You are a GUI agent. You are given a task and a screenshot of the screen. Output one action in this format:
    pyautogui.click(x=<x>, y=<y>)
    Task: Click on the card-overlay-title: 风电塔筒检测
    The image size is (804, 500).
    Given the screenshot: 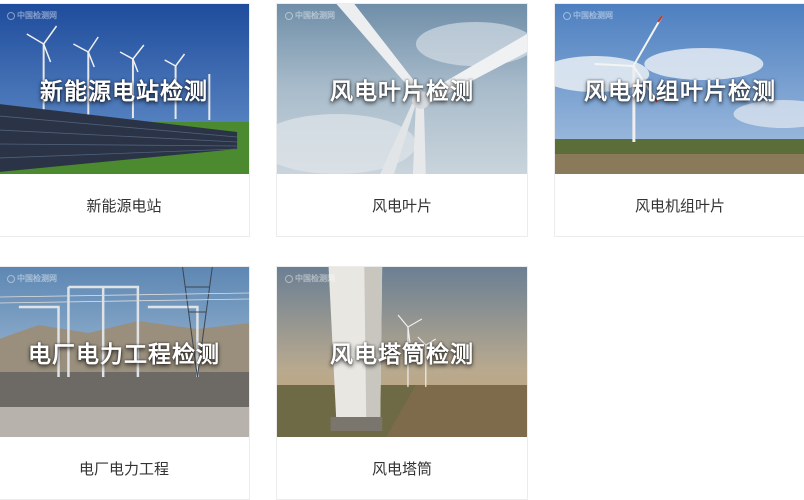 What is the action you would take?
    pyautogui.click(x=402, y=355)
    